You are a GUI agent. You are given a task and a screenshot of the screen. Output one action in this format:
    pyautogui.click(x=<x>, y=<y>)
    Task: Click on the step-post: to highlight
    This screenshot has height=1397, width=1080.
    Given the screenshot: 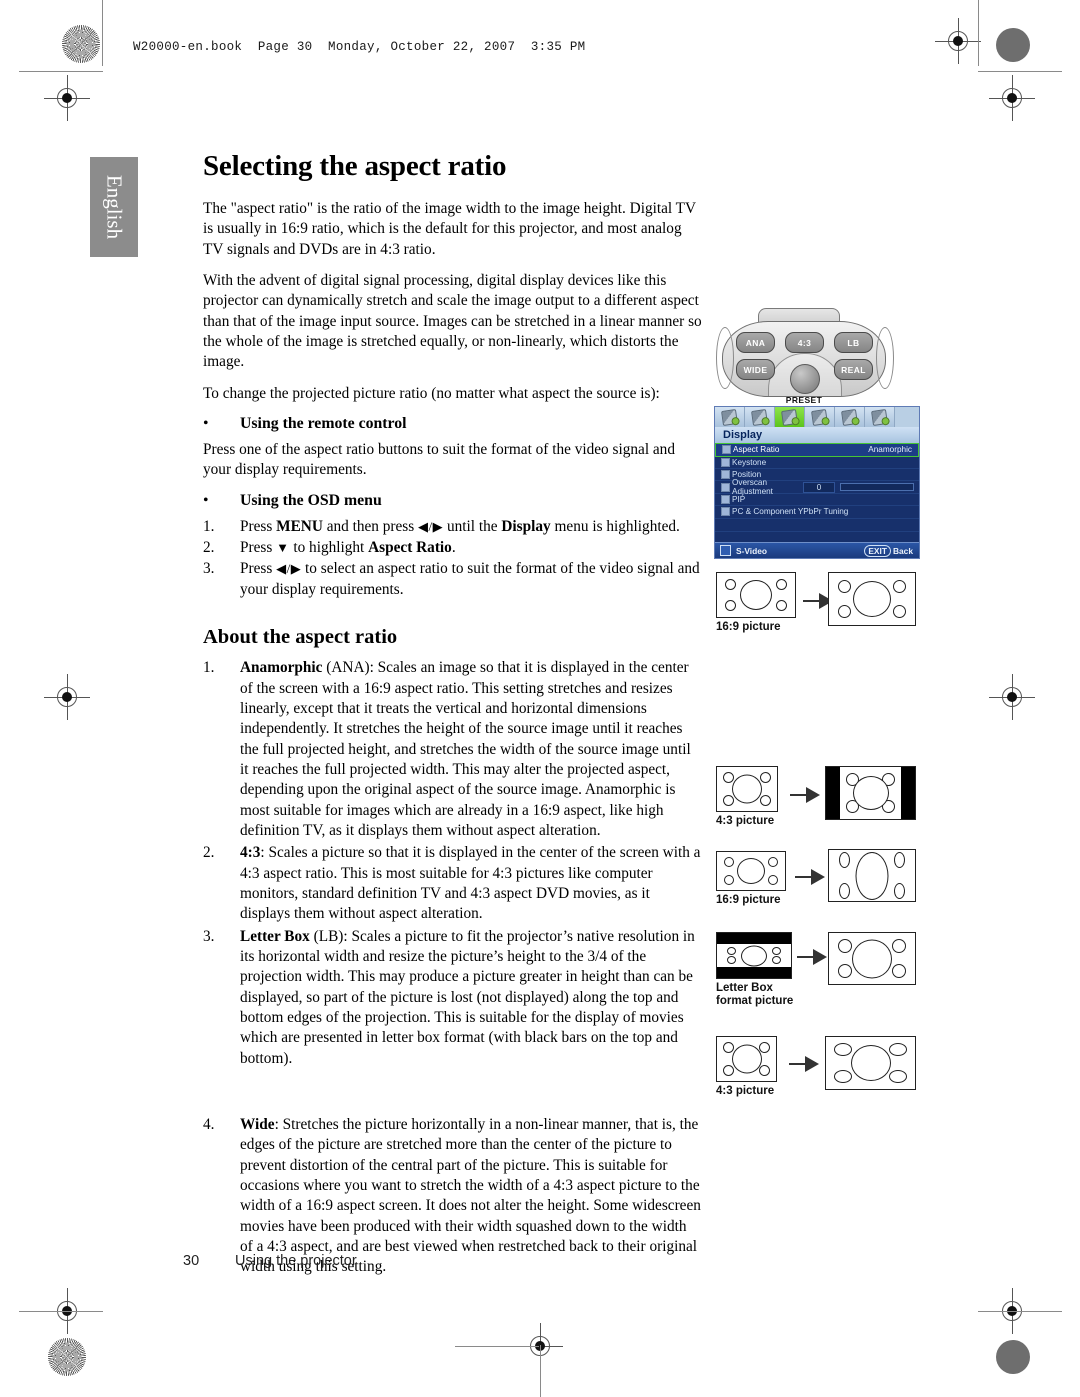 What is the action you would take?
    pyautogui.click(x=329, y=548)
    